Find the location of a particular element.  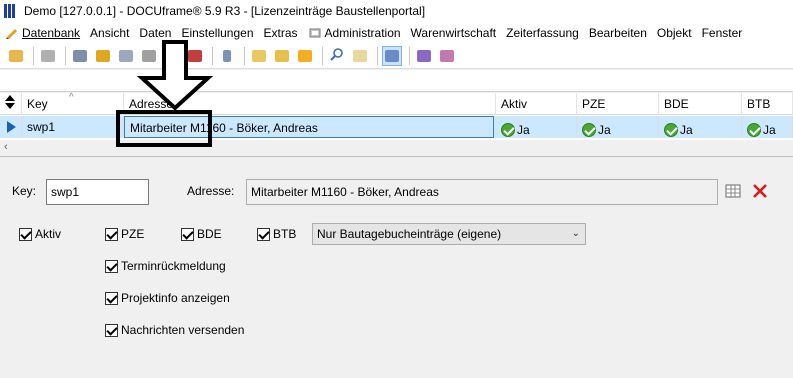

form-view-icon is located at coordinates (392, 55).